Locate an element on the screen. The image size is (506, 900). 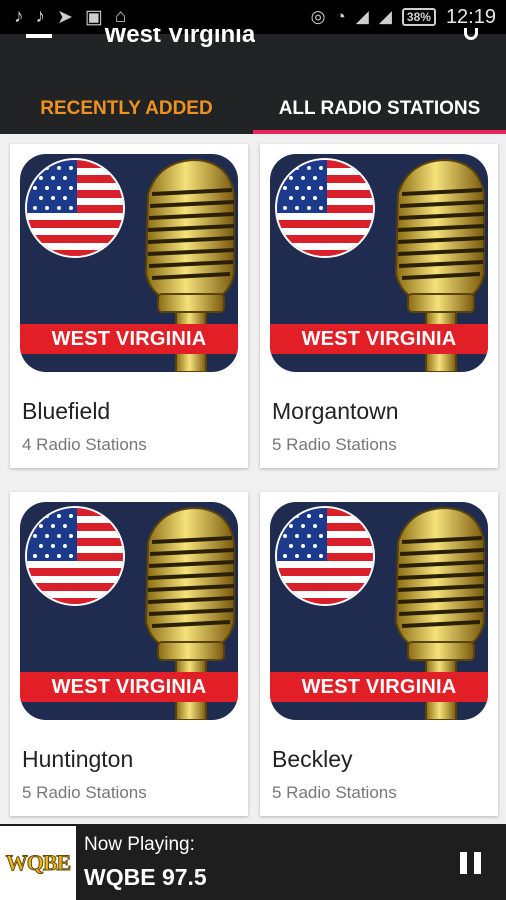
system-icons: ◎ ◔ ◢ ◢ 38% 12:19 is located at coordinates (403, 17).